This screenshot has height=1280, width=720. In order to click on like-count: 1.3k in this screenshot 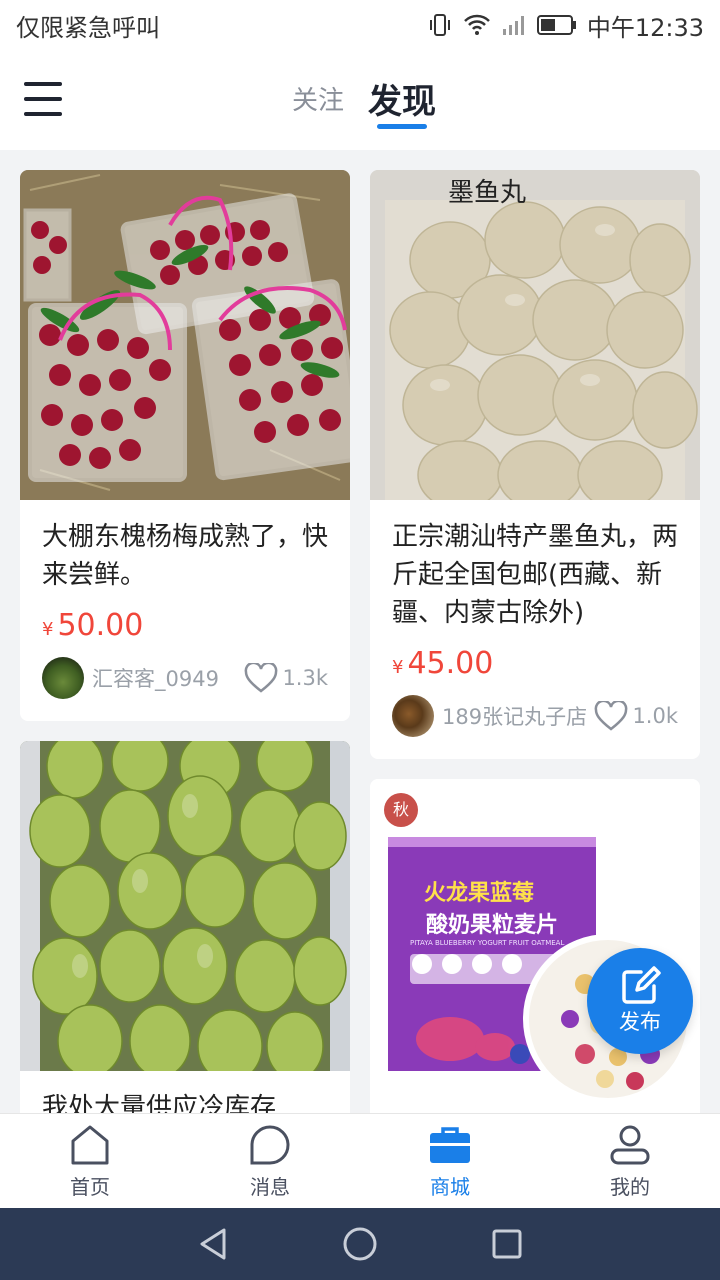, I will do `click(305, 678)`.